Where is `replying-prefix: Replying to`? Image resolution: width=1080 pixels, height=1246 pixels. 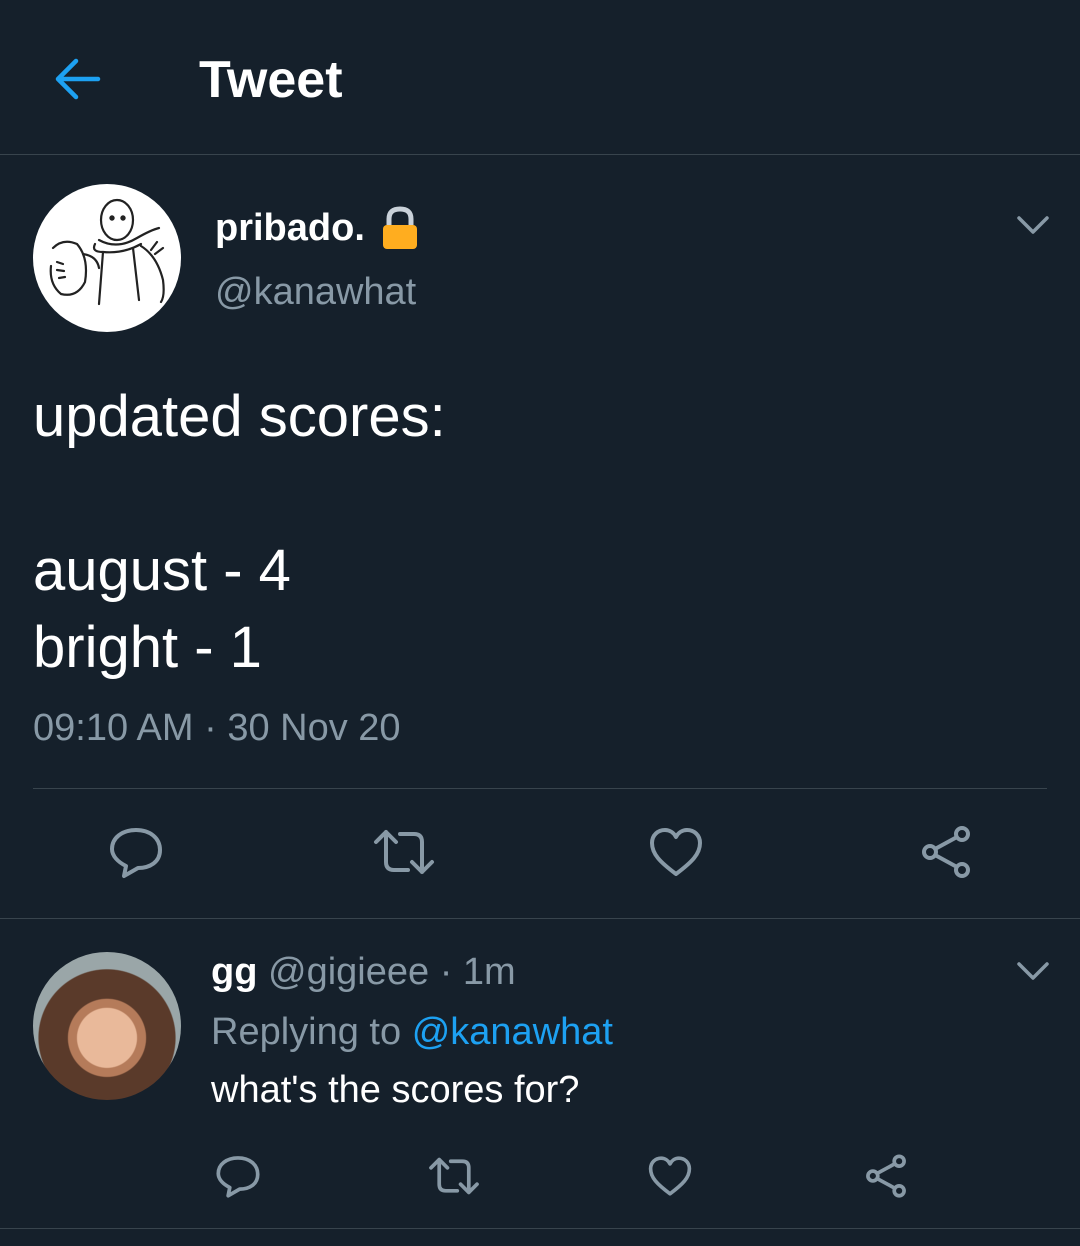 replying-prefix: Replying to is located at coordinates (306, 1032).